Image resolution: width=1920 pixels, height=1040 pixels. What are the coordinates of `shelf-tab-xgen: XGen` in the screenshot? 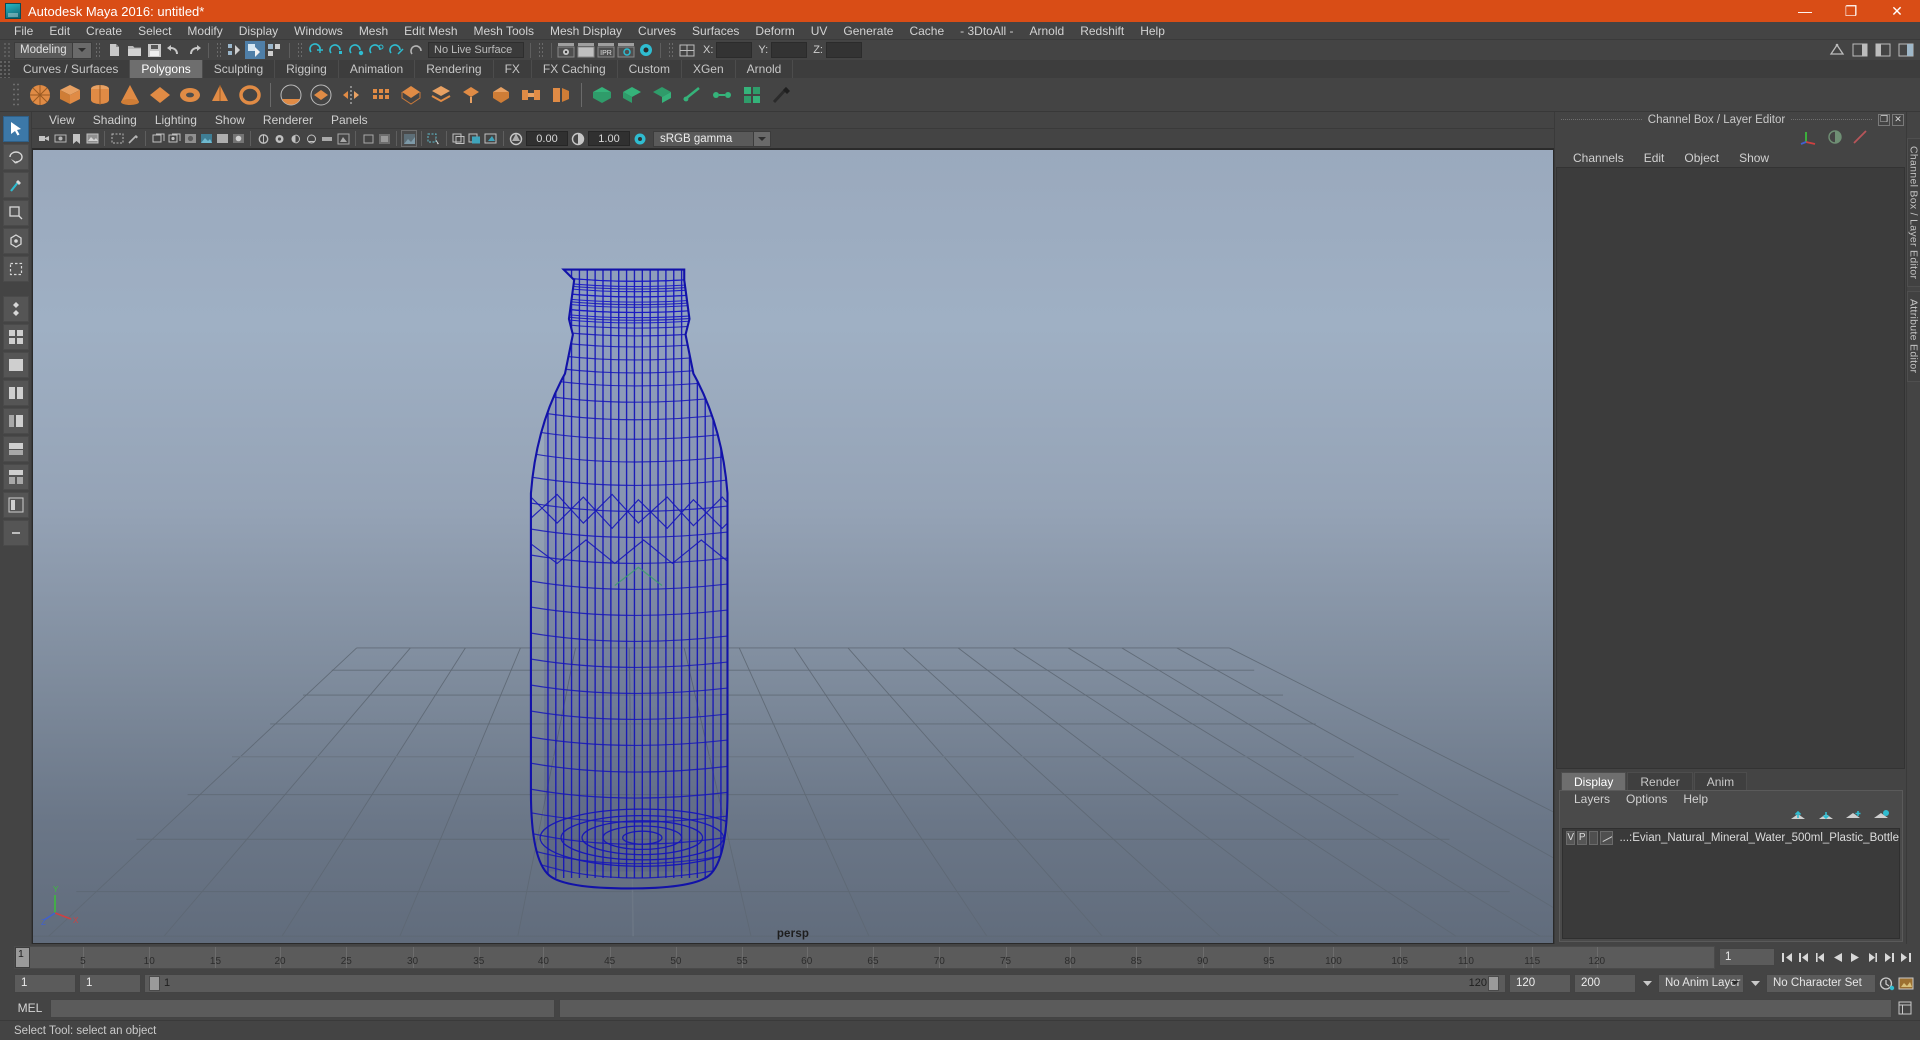 It's located at (708, 69).